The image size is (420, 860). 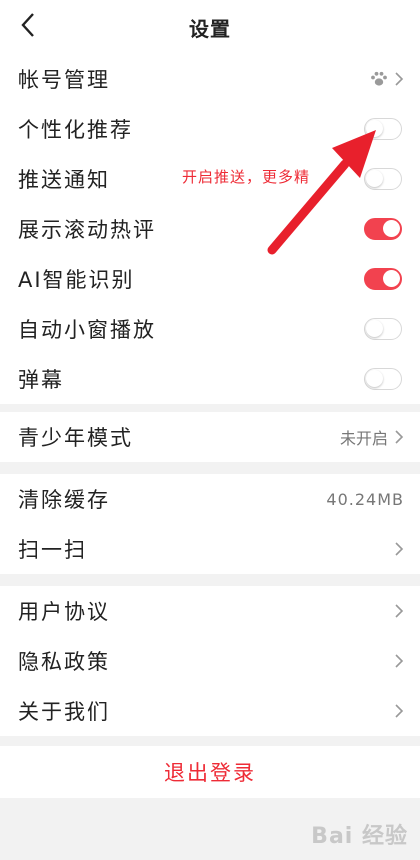 What do you see at coordinates (365, 499) in the screenshot?
I see `cache-size: 40.24MB` at bounding box center [365, 499].